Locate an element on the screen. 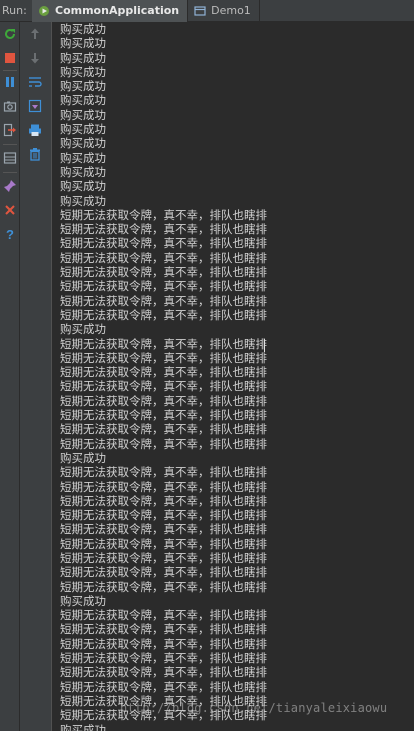  print-icon is located at coordinates (35, 130).